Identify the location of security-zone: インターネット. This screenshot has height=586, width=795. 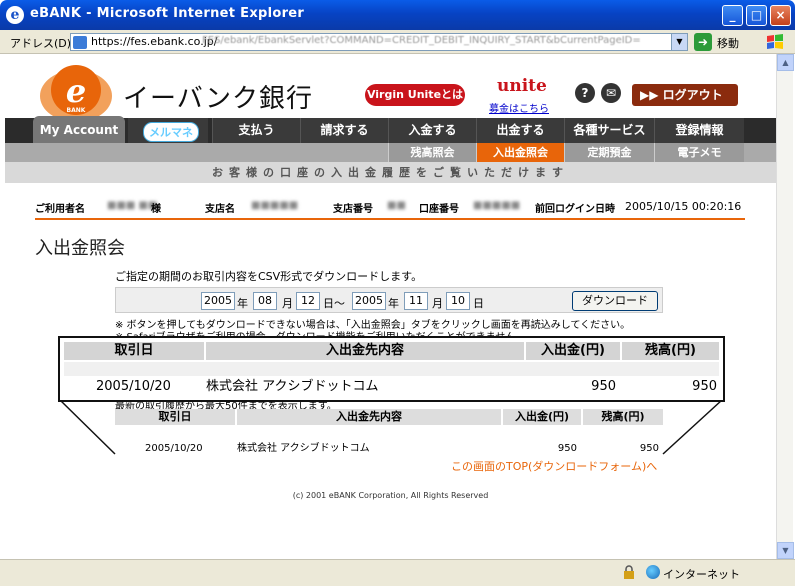
(701, 574).